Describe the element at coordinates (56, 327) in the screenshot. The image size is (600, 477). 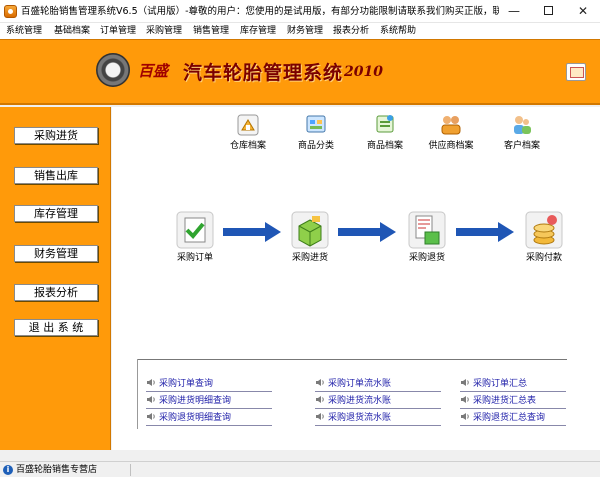
I see `sidebar-item-exit: 退 出 系 统` at that location.